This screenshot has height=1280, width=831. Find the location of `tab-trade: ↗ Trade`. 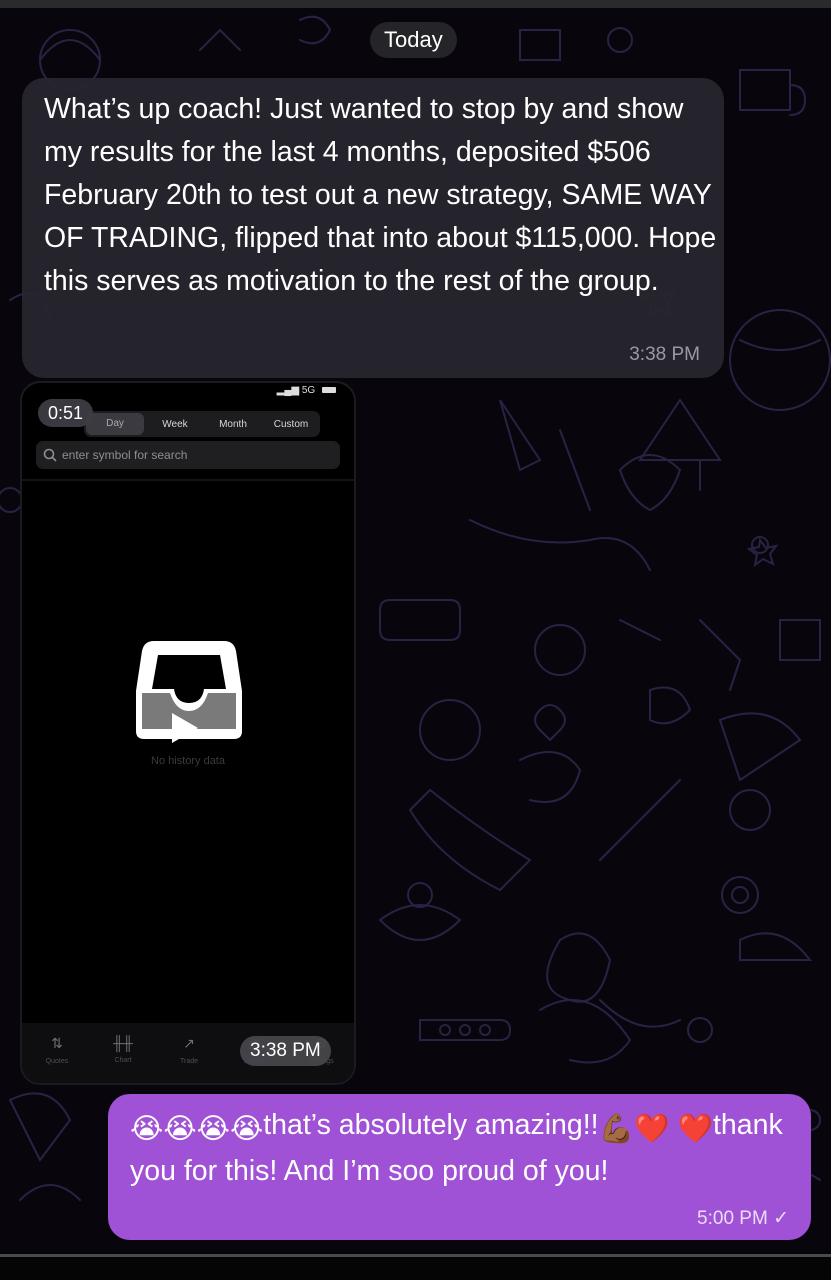

tab-trade: ↗ Trade is located at coordinates (189, 1050).